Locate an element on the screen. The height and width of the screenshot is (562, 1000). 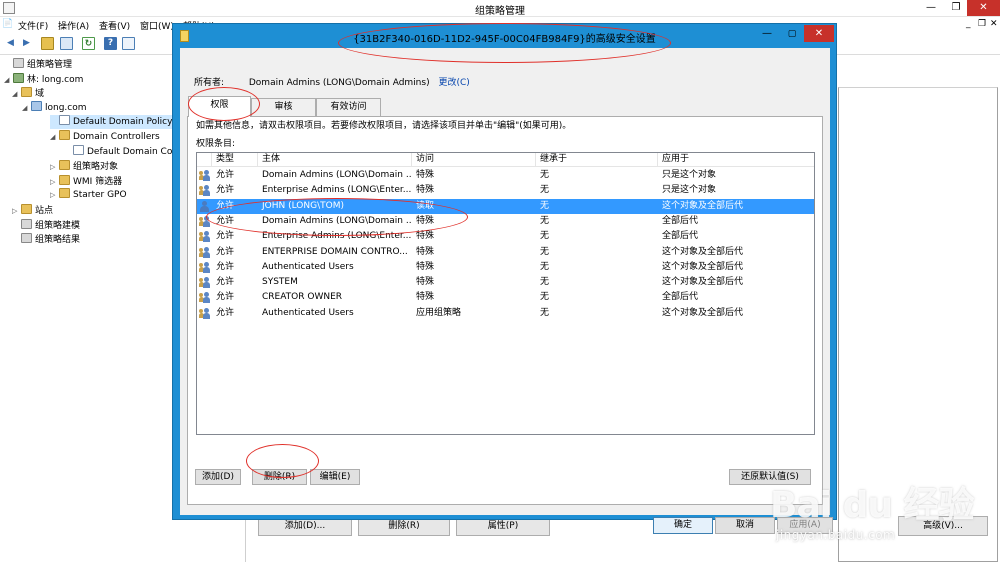
table-row: 允许 CREATOR OWNER 特殊 无 全部后代 is located at coordinates (505, 297).